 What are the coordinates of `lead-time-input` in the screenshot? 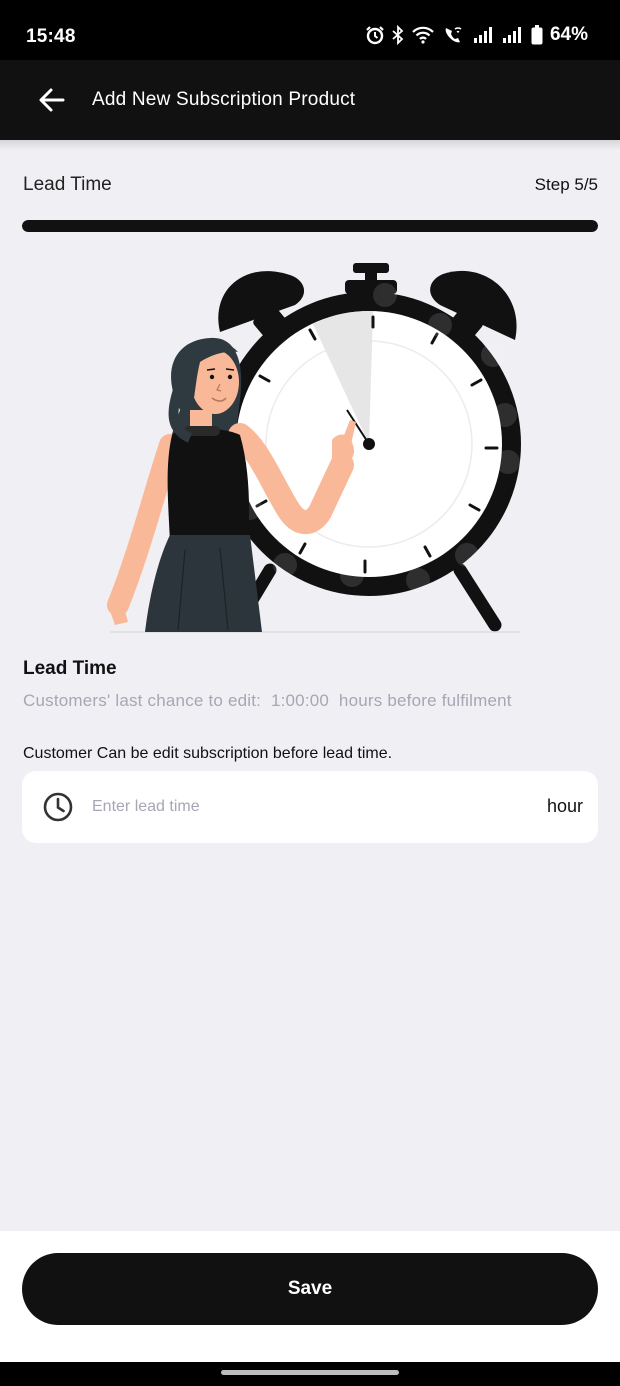 It's located at (292, 807).